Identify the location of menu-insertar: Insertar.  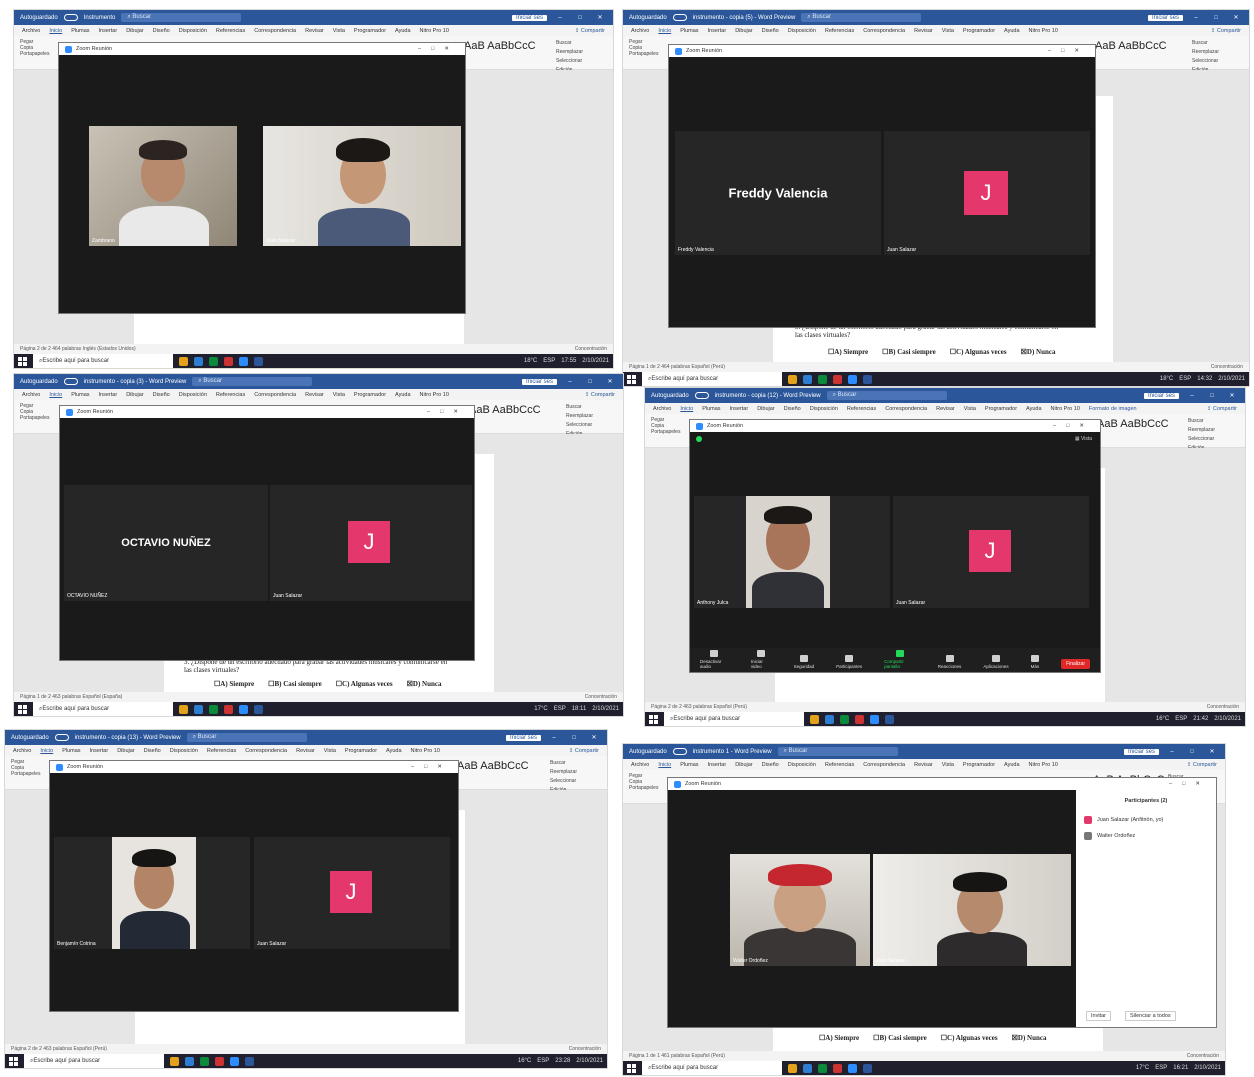
(717, 31).